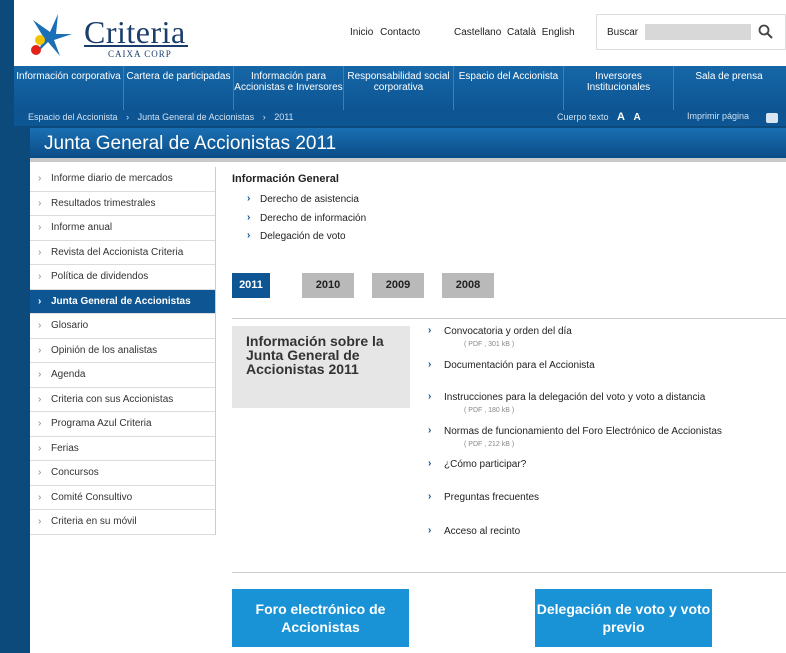 This screenshot has width=786, height=653. What do you see at coordinates (558, 32) in the screenshot?
I see `lang-english: English` at bounding box center [558, 32].